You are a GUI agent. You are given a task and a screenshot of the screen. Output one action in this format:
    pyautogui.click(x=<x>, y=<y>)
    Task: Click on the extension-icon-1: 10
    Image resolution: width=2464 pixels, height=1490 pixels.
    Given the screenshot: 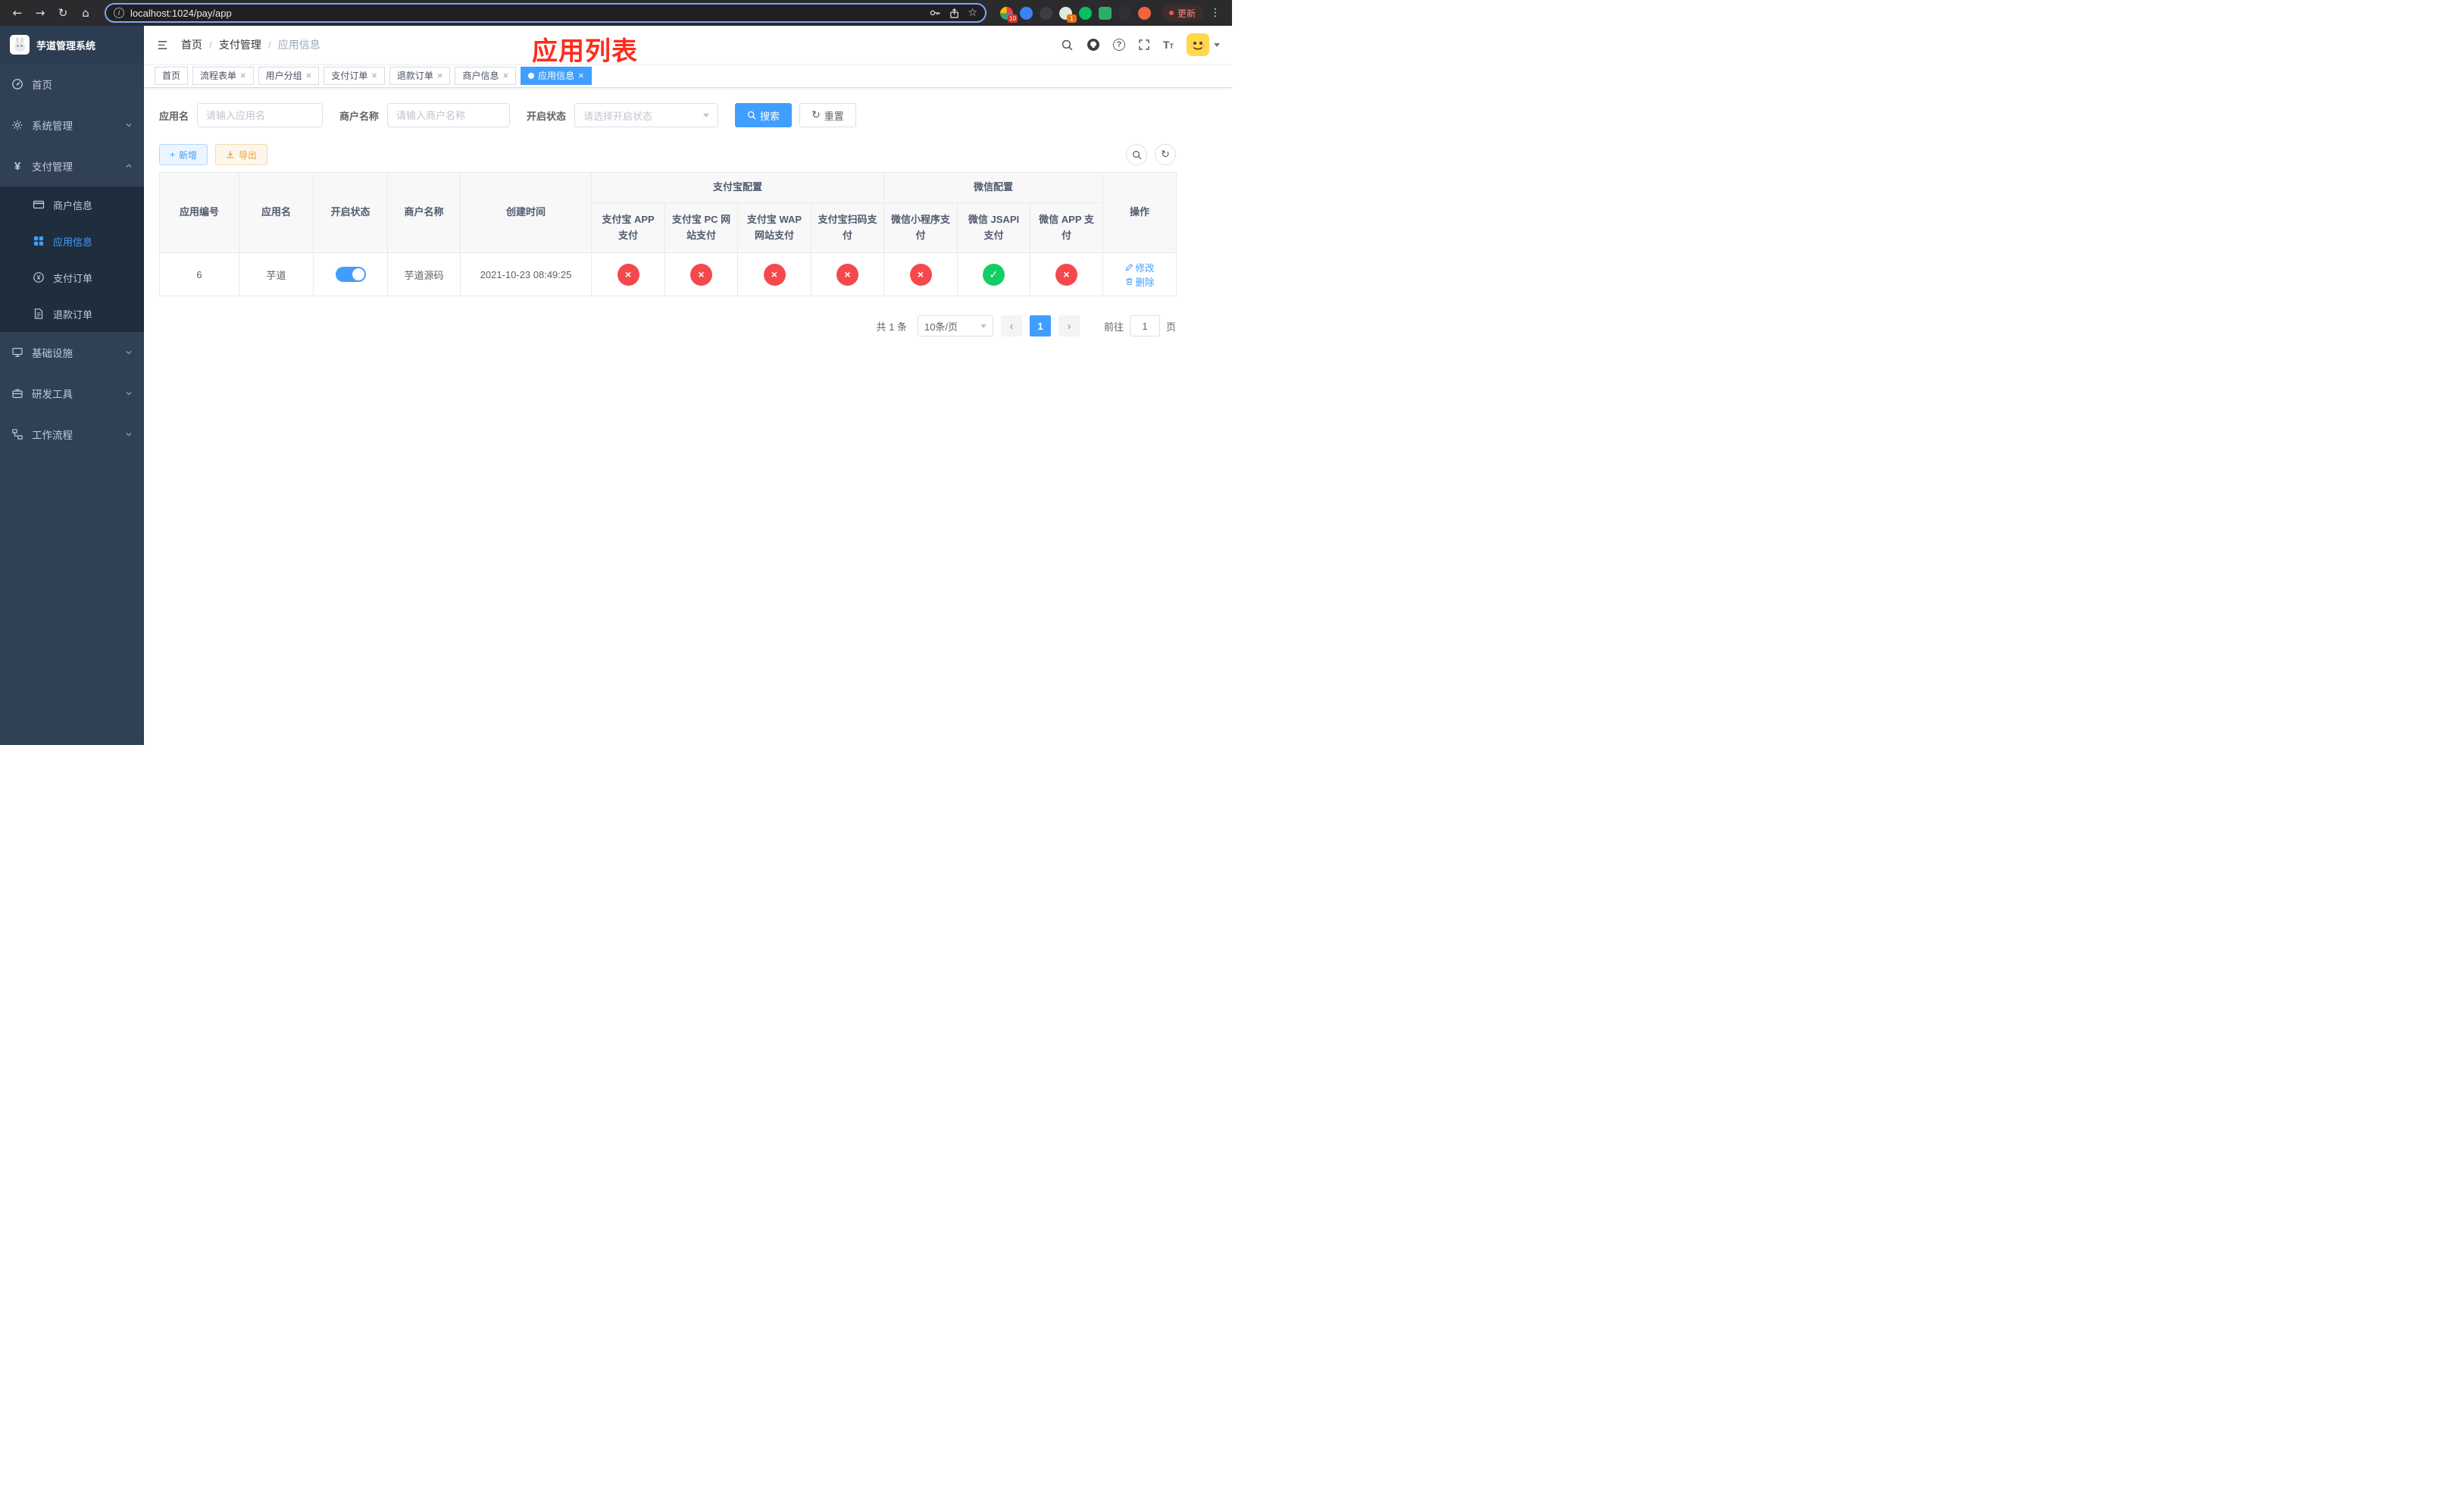 What is the action you would take?
    pyautogui.click(x=1008, y=14)
    